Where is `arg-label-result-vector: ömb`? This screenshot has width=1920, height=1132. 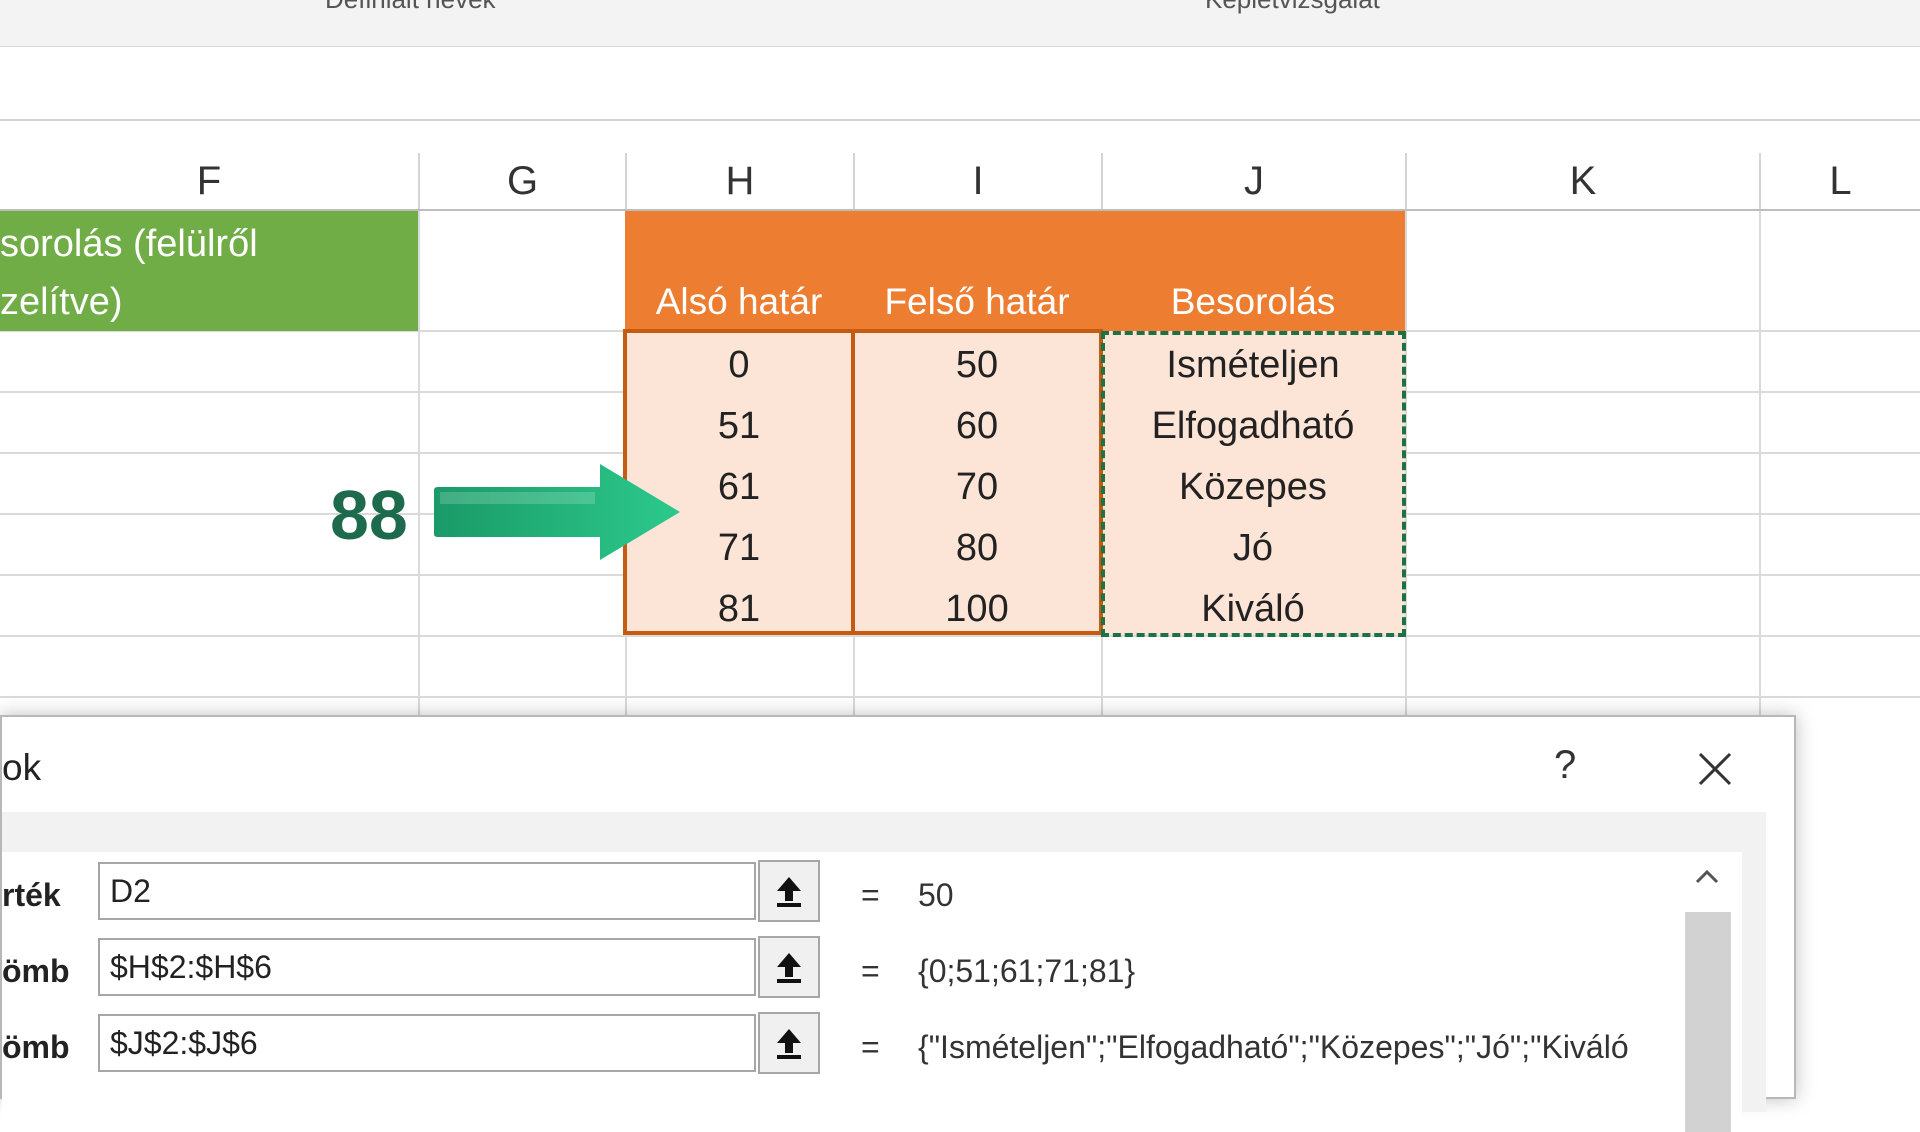
arg-label-result-vector: ömb is located at coordinates (36, 1047).